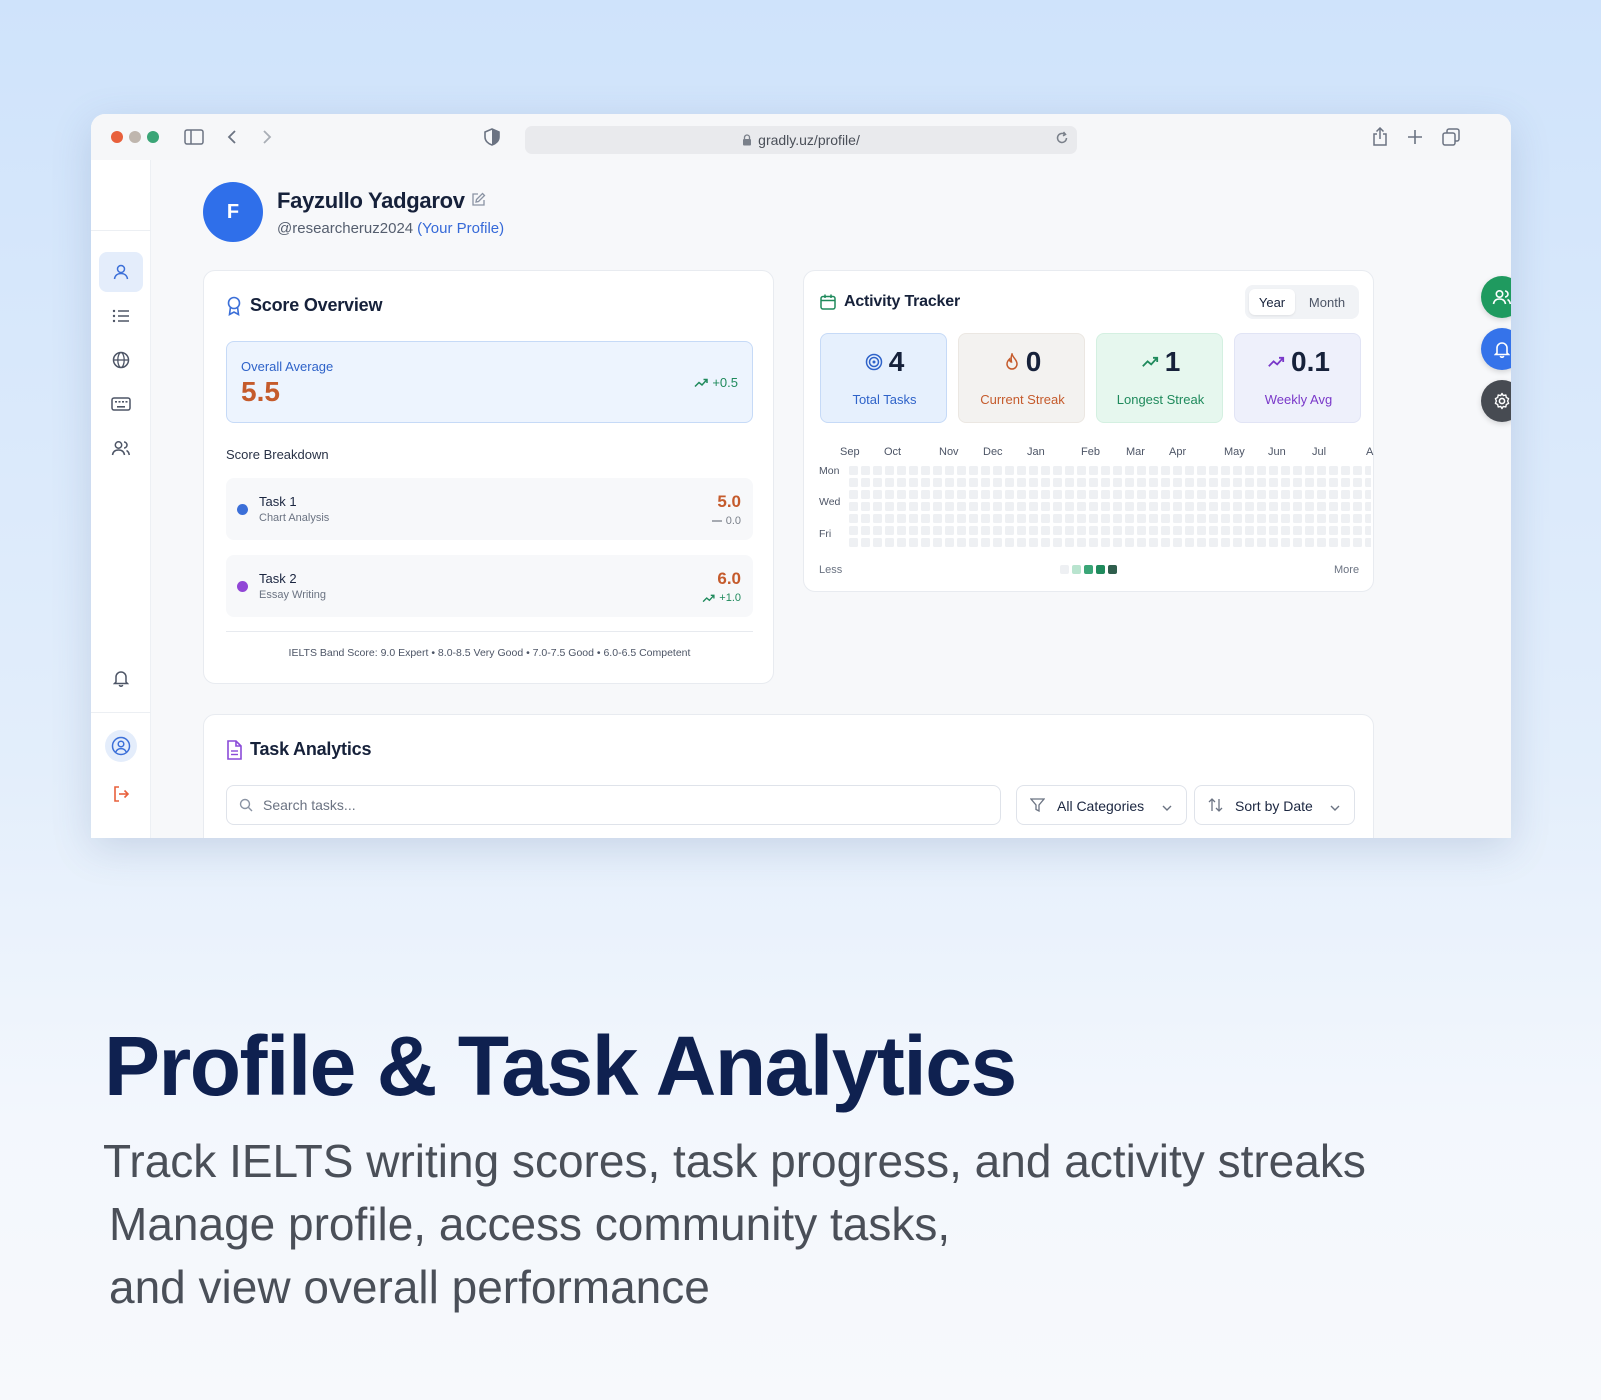 The height and width of the screenshot is (1400, 1601). I want to click on sidebar-item-practice, so click(121, 404).